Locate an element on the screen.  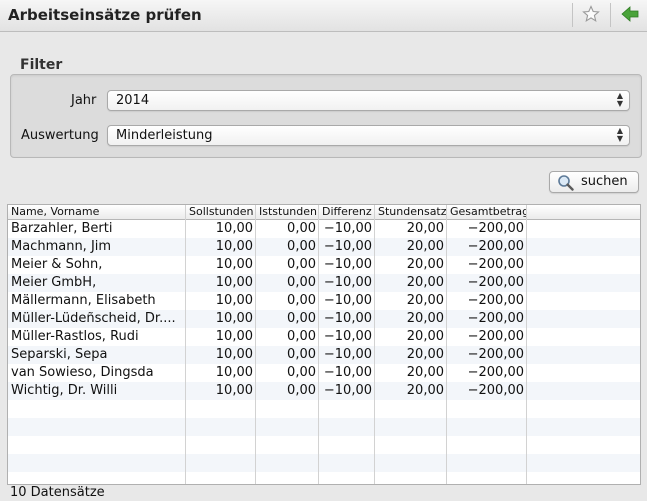
evaluation-select-value: Minderleistung is located at coordinates (164, 135).